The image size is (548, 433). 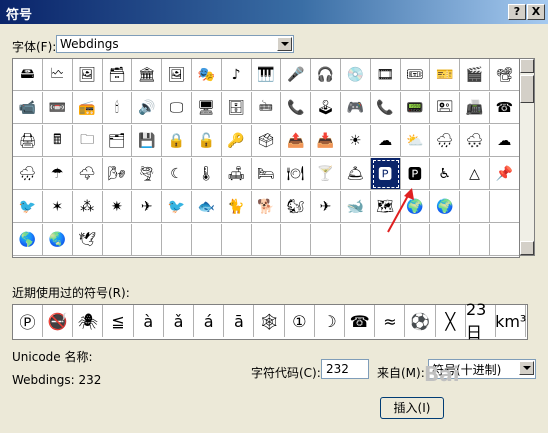 I want to click on symbol-cell: 🕊, so click(x=87, y=240).